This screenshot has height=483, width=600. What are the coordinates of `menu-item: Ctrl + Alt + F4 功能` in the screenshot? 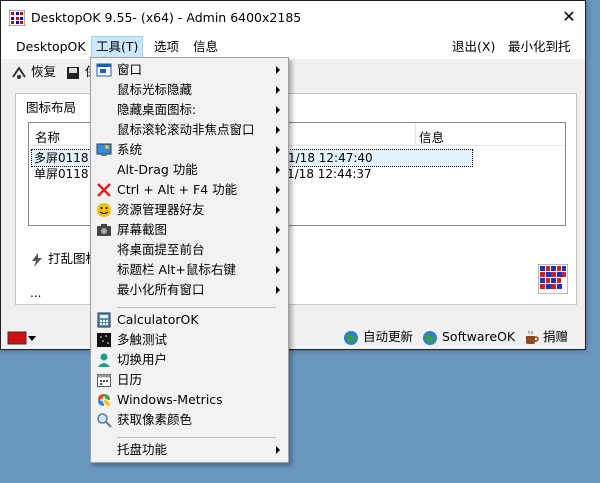 It's located at (189, 190).